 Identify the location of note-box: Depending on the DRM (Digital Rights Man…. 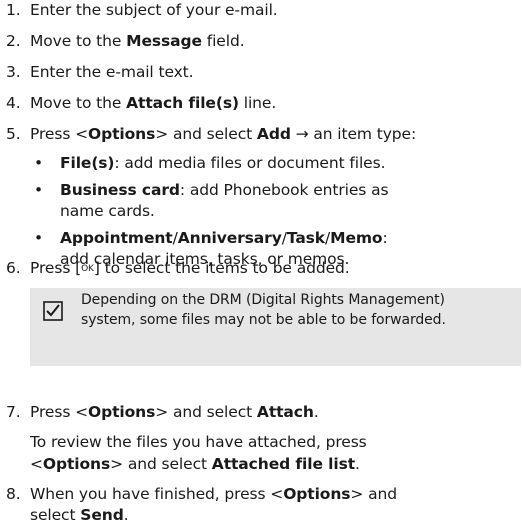
(275, 327).